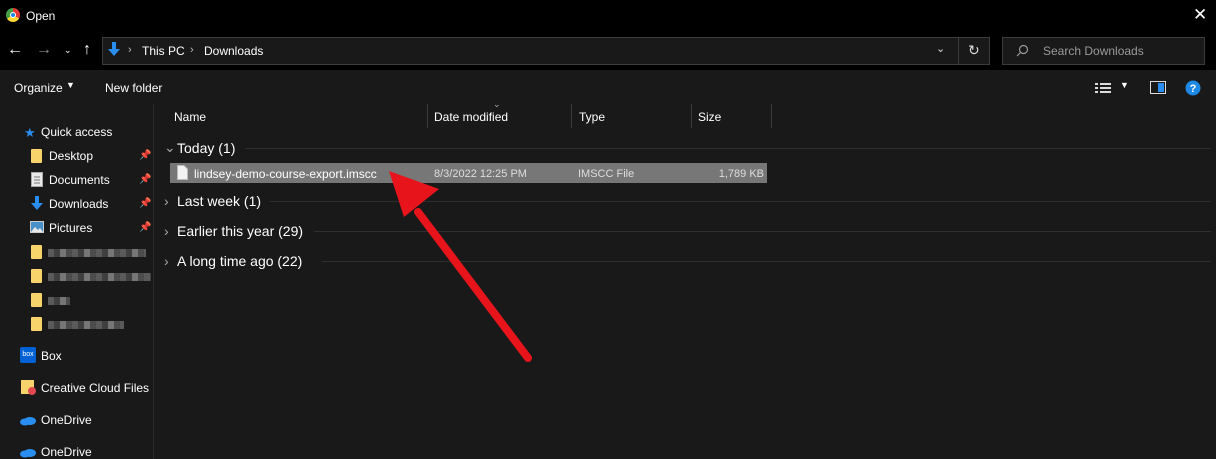  Describe the element at coordinates (497, 104) in the screenshot. I see `sort-indicator-icon: ⌄` at that location.